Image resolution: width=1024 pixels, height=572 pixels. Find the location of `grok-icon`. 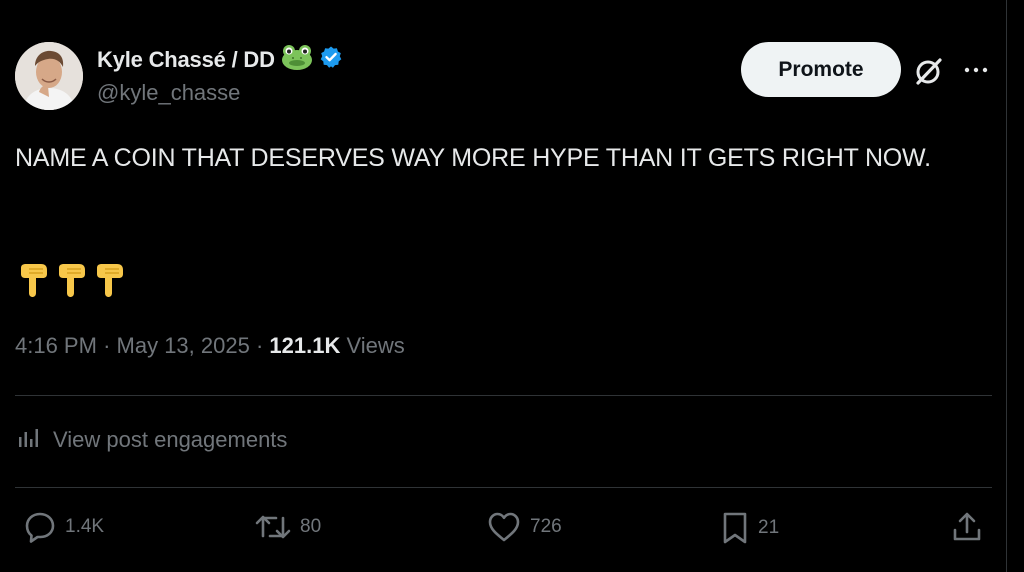

grok-icon is located at coordinates (929, 71).